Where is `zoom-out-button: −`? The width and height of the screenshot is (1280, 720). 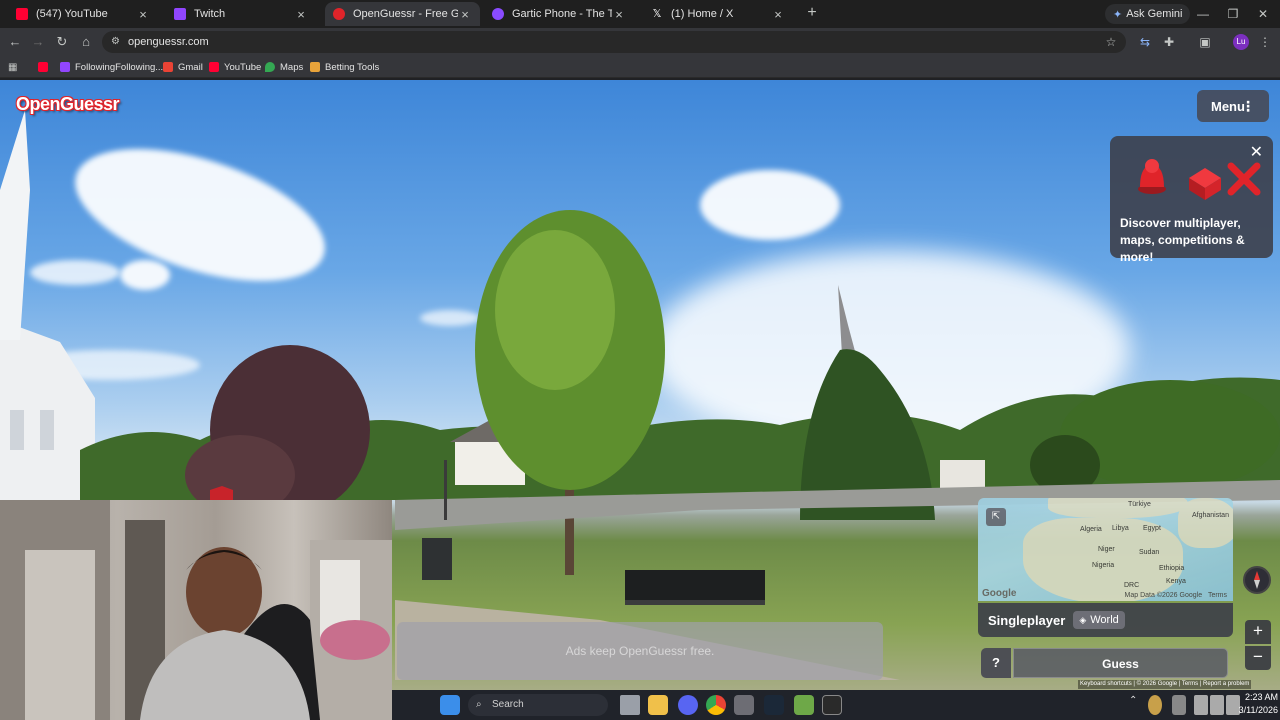
zoom-out-button: − is located at coordinates (1258, 658).